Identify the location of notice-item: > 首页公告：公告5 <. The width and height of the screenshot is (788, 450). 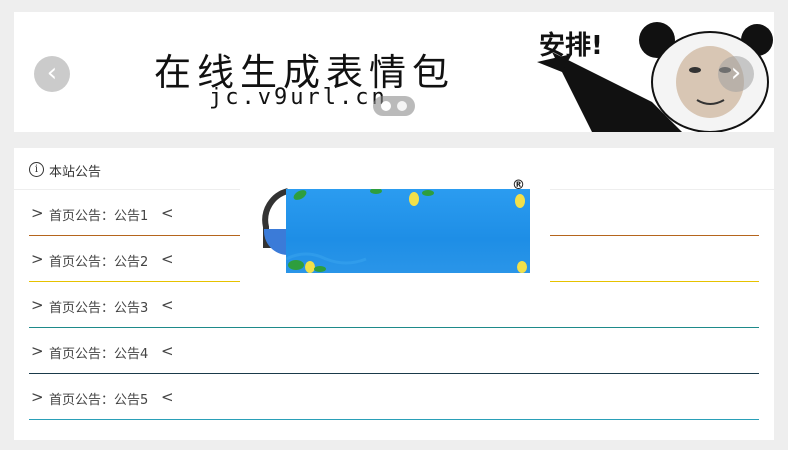
(394, 397).